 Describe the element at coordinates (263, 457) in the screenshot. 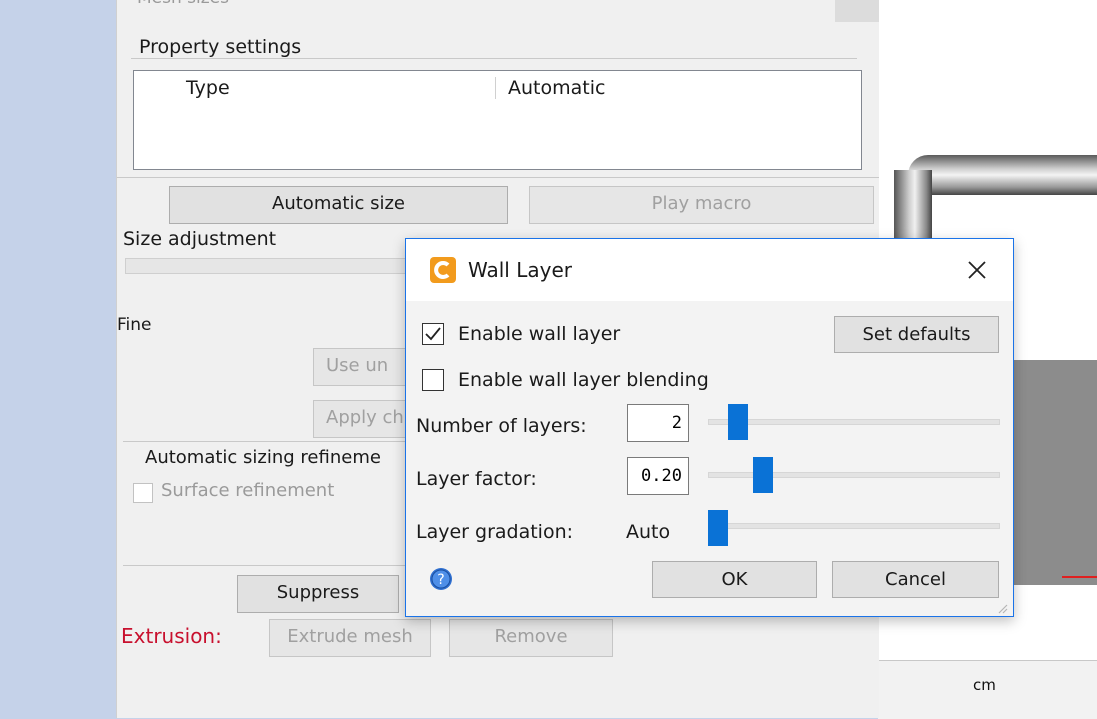

I see `auto-refine-label: Automatic sizing refineme` at that location.